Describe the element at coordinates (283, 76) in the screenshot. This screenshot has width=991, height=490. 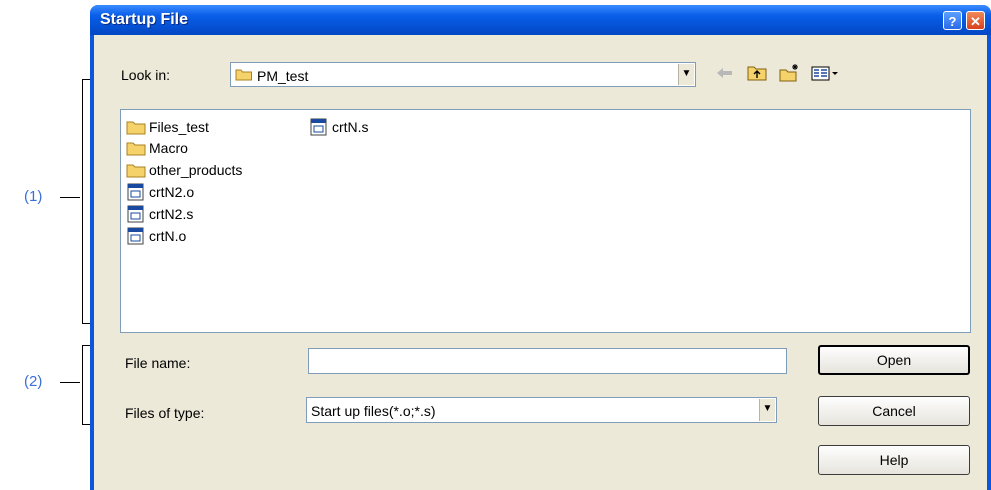
I see `look-in-value: PM_test` at that location.